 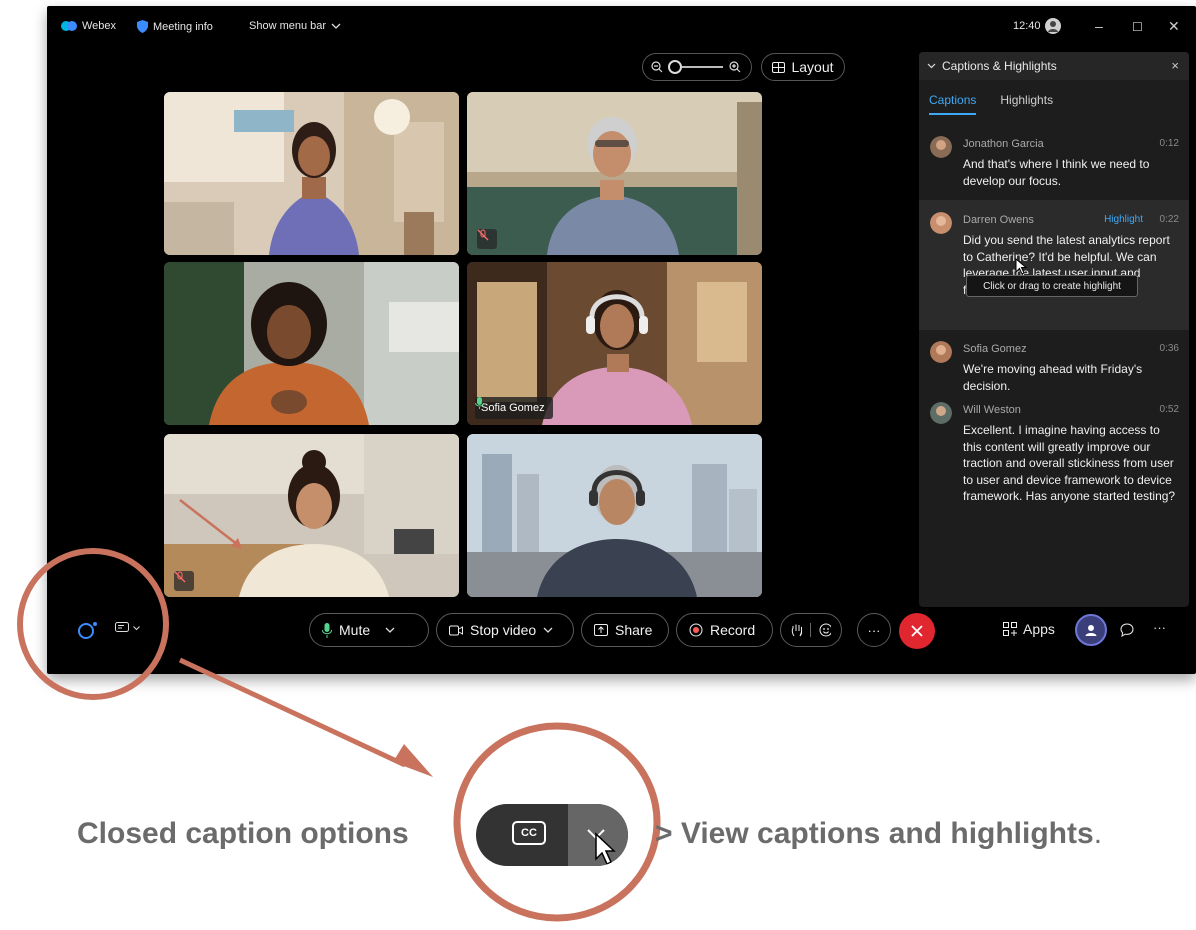 I want to click on view-captions-text: > View captions and highlights., so click(x=878, y=834).